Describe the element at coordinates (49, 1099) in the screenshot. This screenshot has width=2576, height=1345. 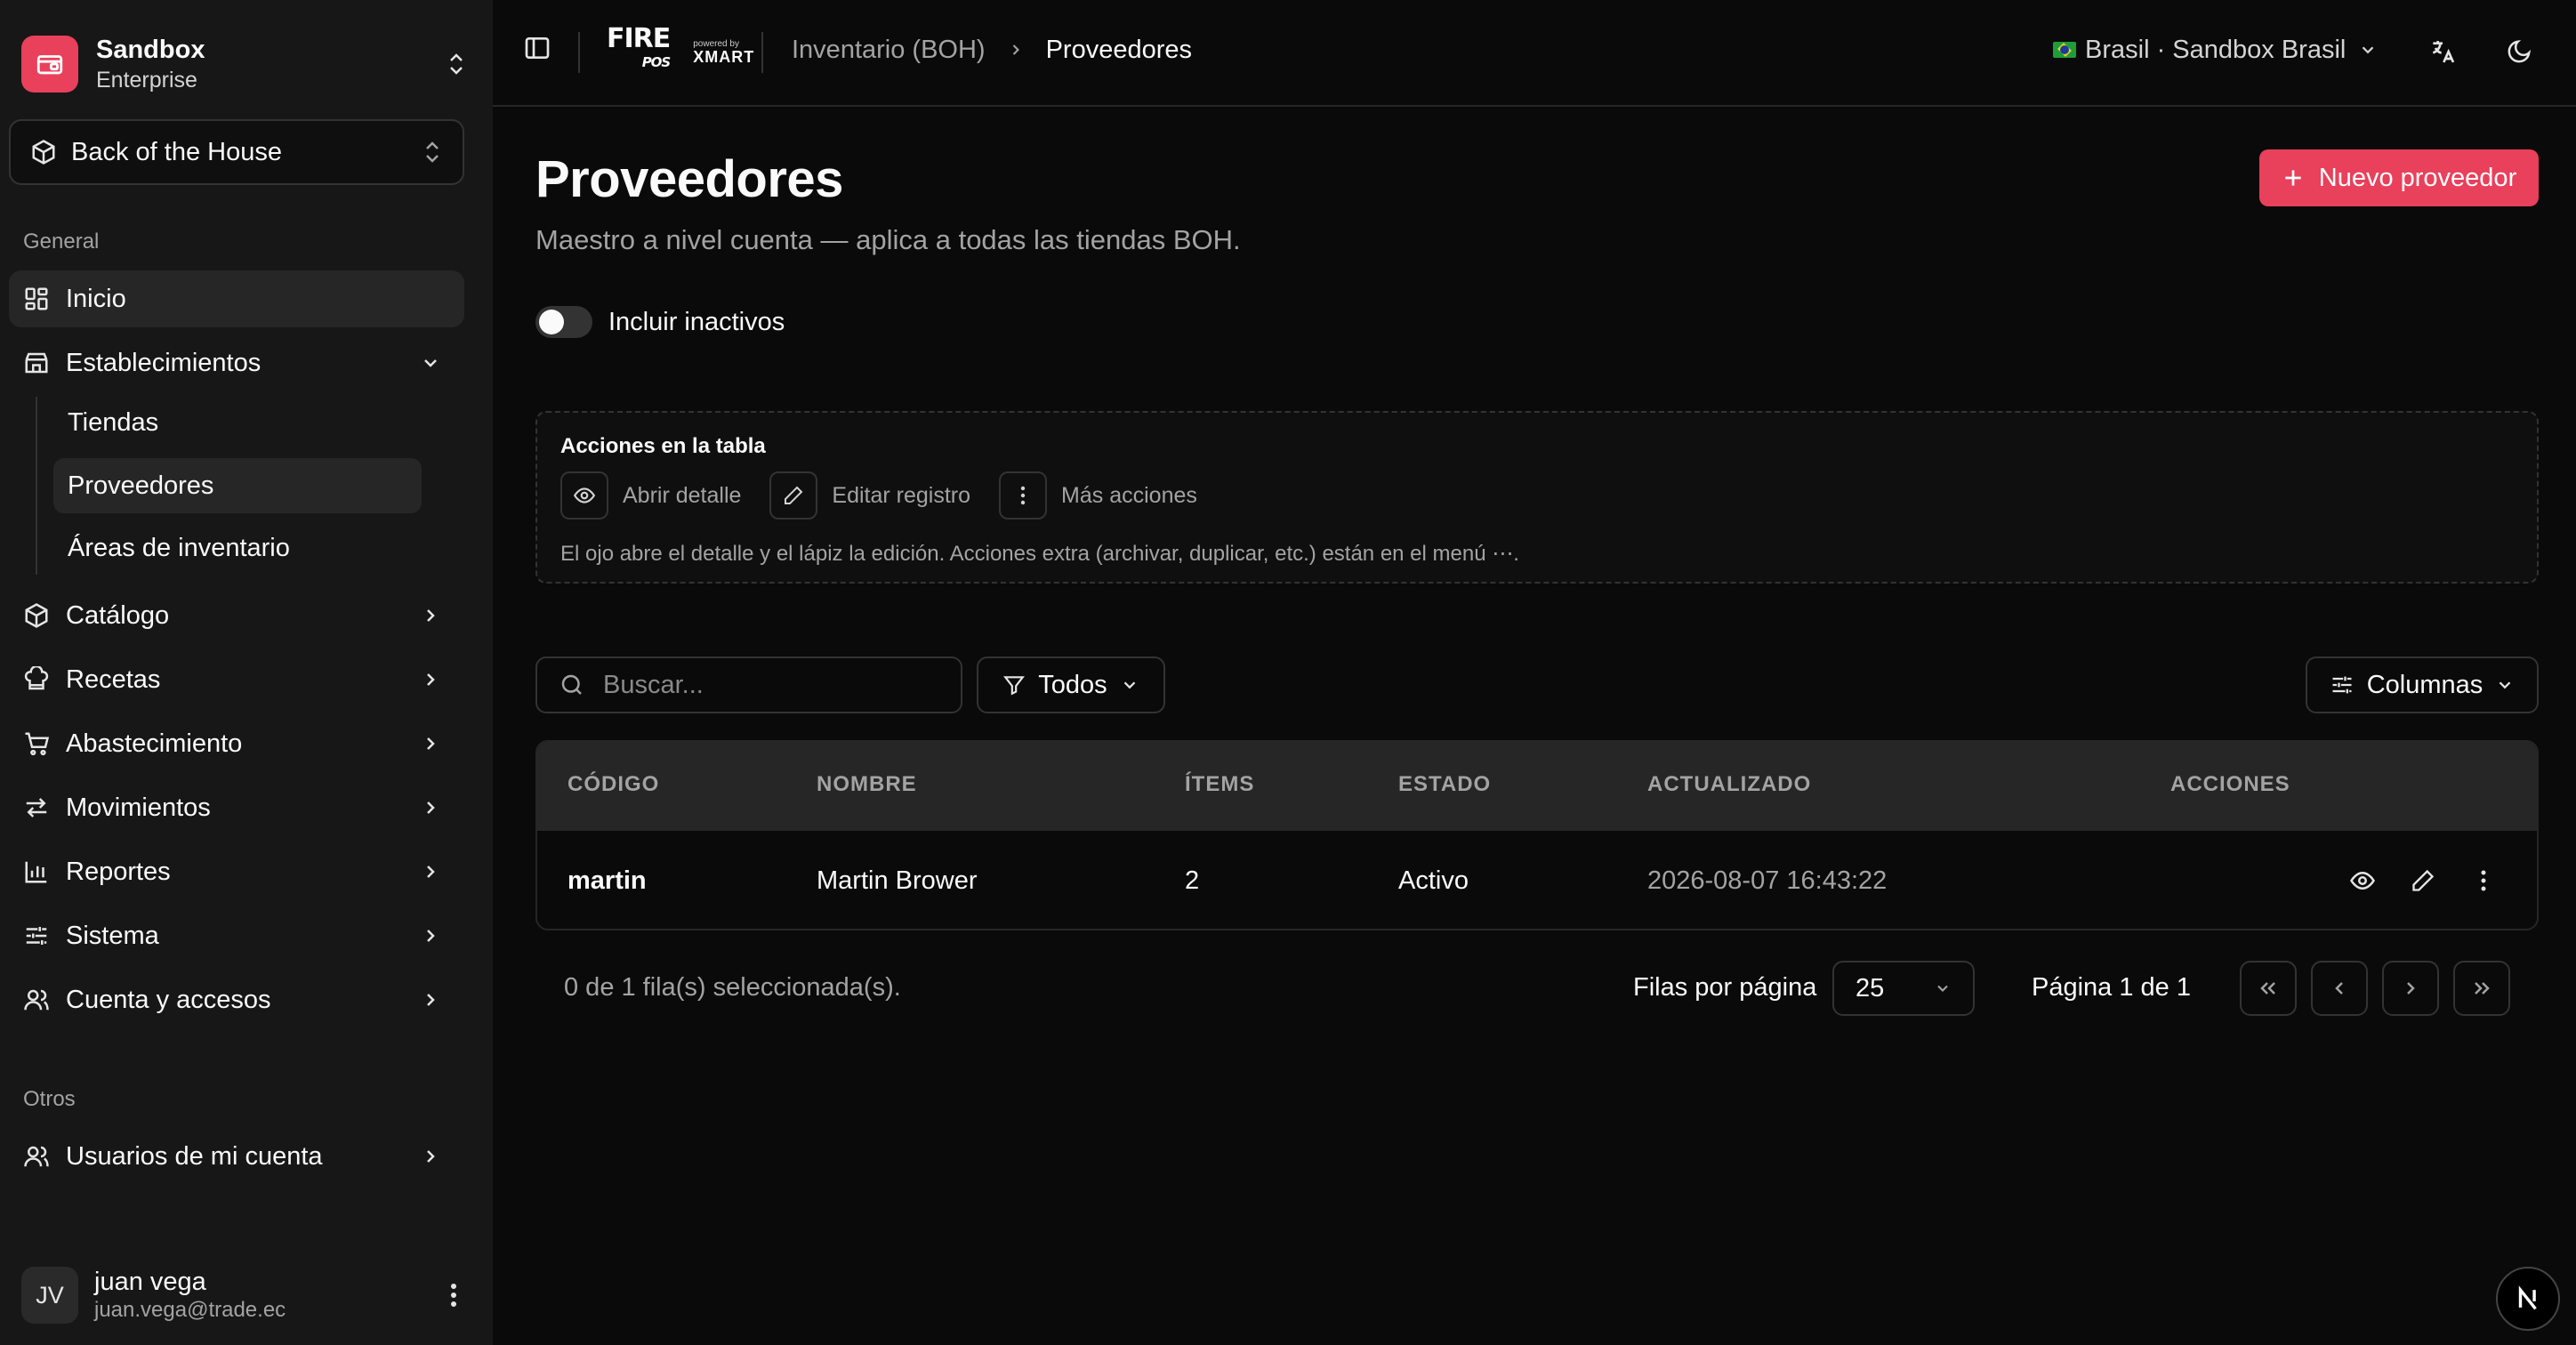
I see `group-label-otros: Otros` at that location.